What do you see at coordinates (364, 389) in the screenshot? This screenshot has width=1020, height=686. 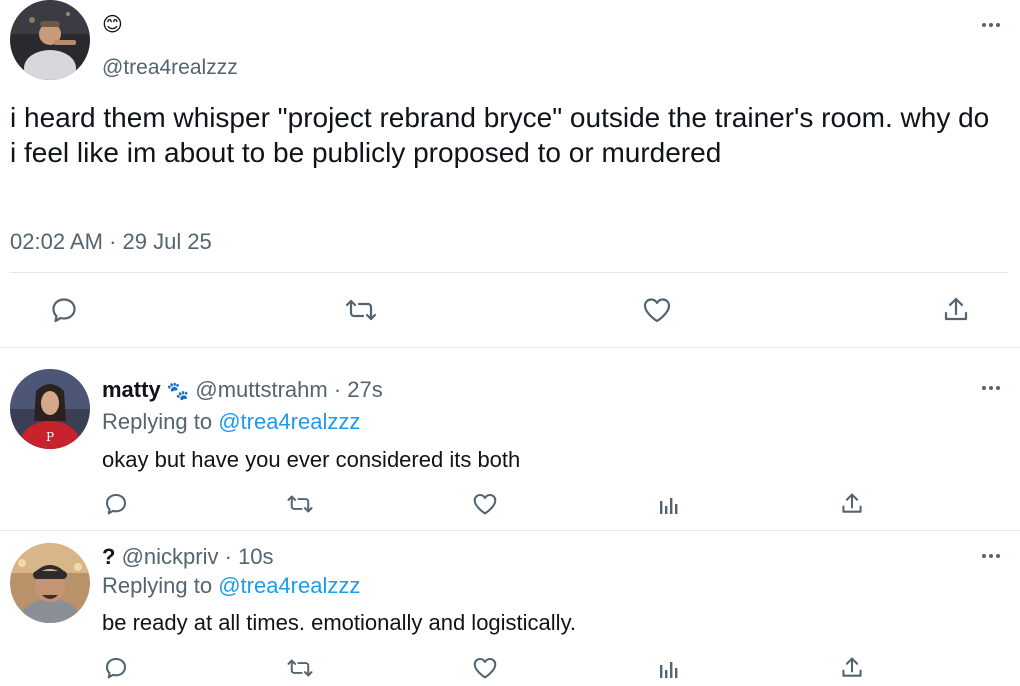 I see `time: 27s` at bounding box center [364, 389].